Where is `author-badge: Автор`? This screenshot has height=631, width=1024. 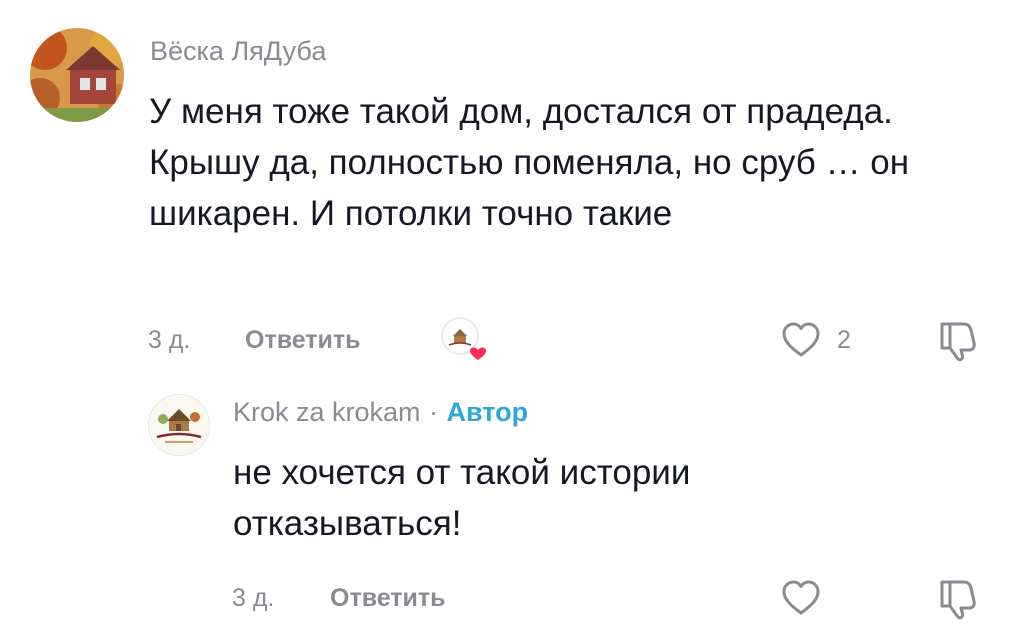 author-badge: Автор is located at coordinates (487, 412).